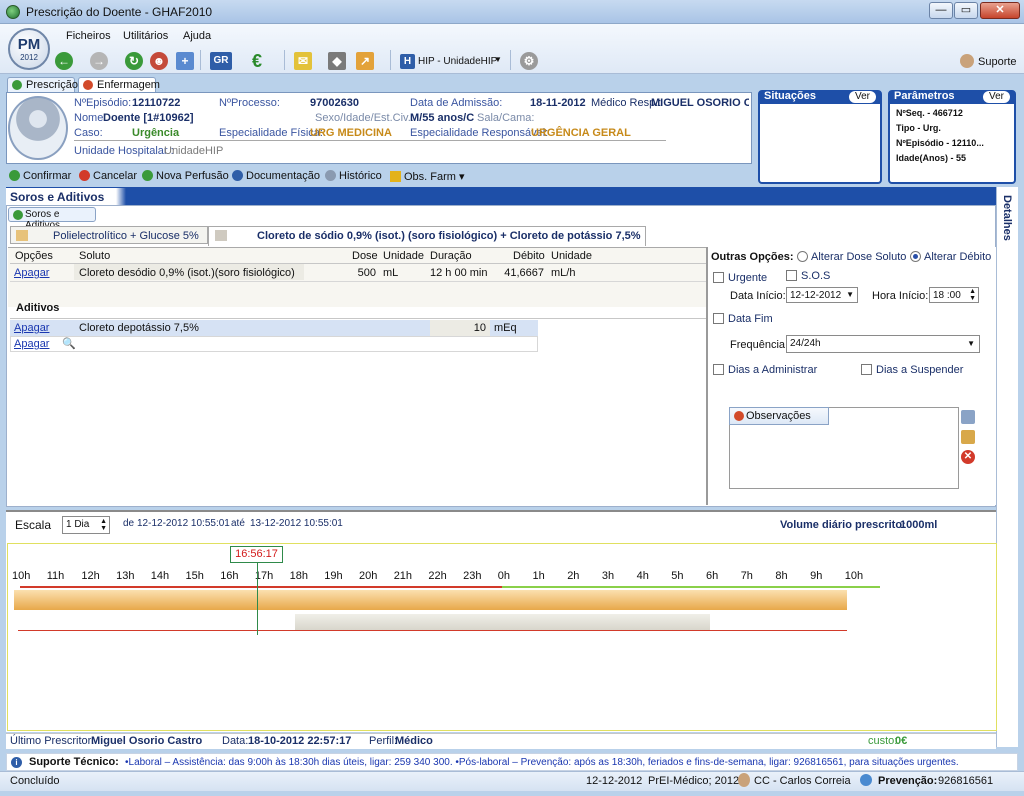 This screenshot has width=1024, height=796. Describe the element at coordinates (283, 176) in the screenshot. I see `documentacao-label: Documentação` at that location.